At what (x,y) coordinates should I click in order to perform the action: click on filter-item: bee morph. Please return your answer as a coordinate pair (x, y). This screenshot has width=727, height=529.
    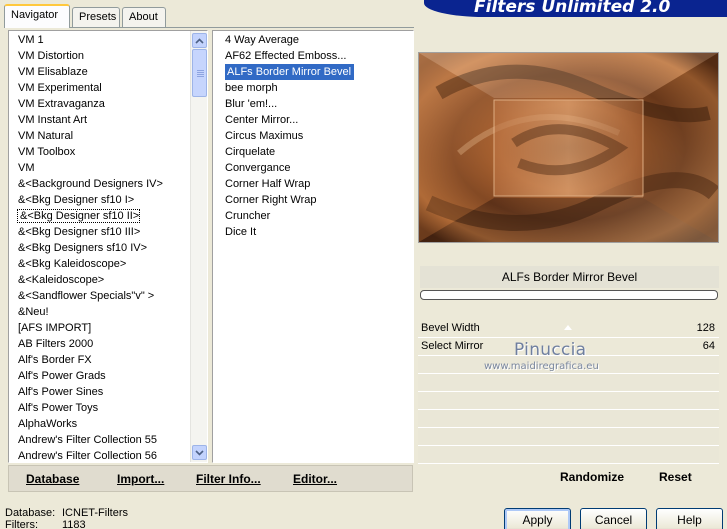
    Looking at the image, I should click on (315, 88).